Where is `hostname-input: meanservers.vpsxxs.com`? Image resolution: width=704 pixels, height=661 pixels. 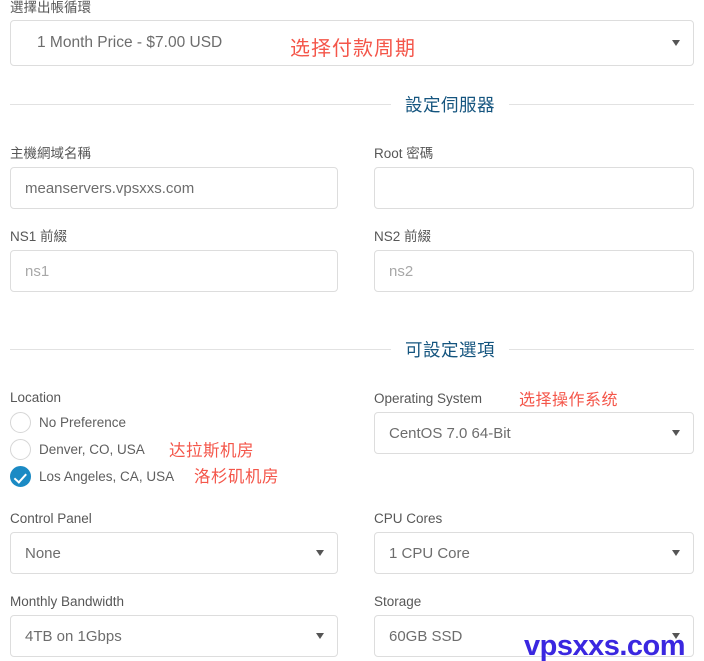 hostname-input: meanservers.vpsxxs.com is located at coordinates (174, 188).